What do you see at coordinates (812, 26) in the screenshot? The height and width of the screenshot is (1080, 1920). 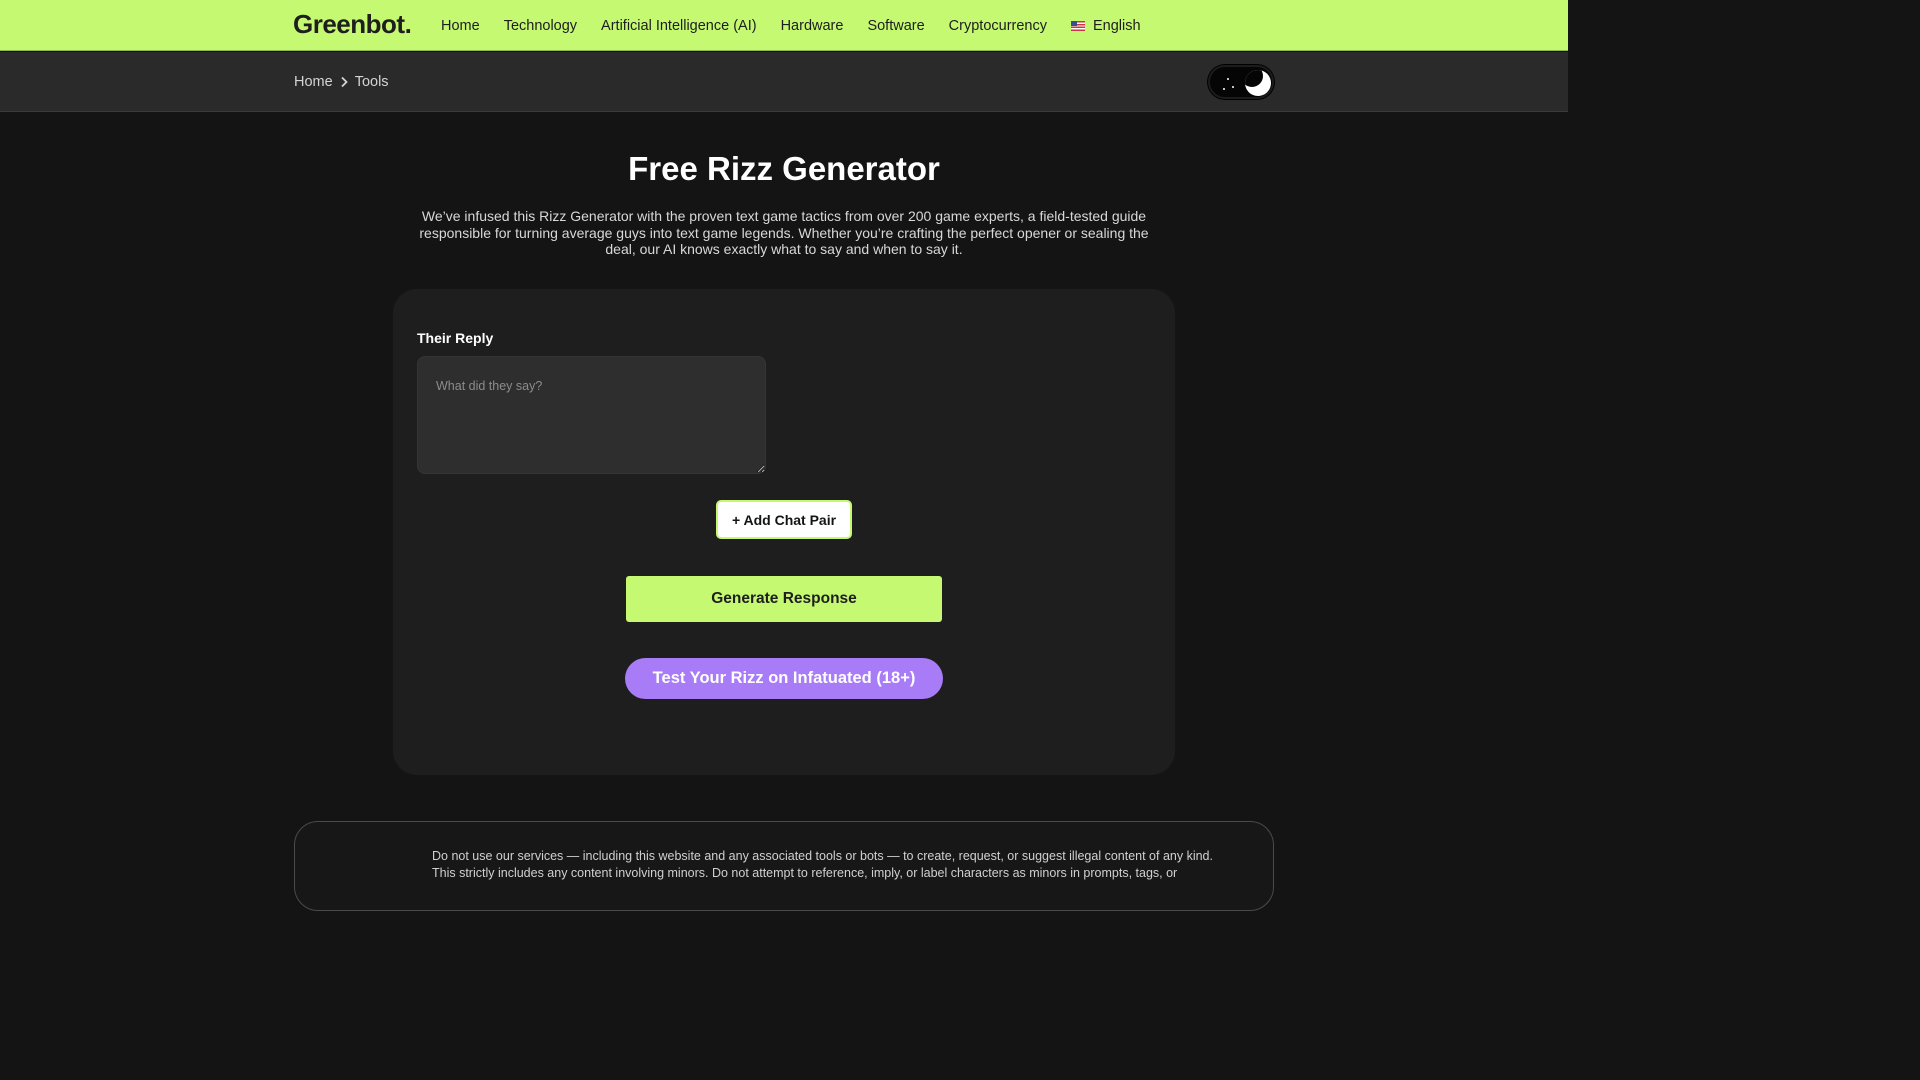 I see `nav-item-hardware: Hardware` at bounding box center [812, 26].